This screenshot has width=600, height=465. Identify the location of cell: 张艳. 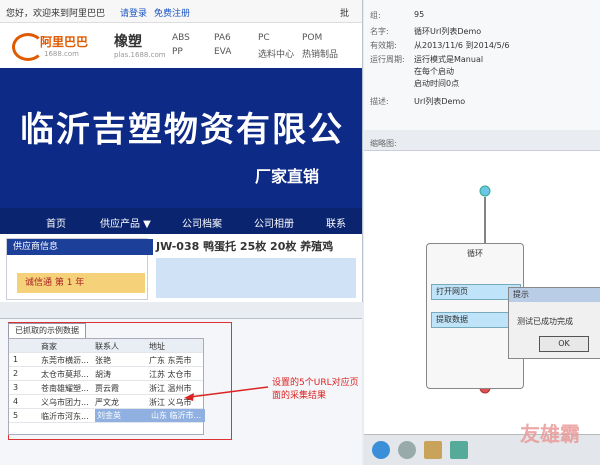
(103, 360).